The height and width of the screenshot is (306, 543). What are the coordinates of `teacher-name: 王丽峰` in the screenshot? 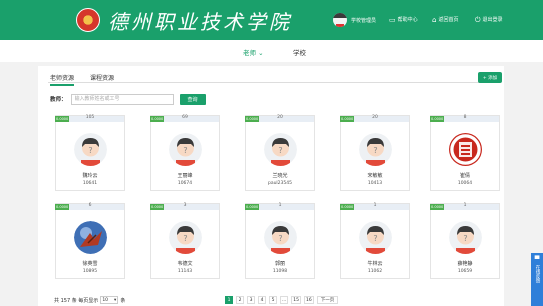 It's located at (185, 176).